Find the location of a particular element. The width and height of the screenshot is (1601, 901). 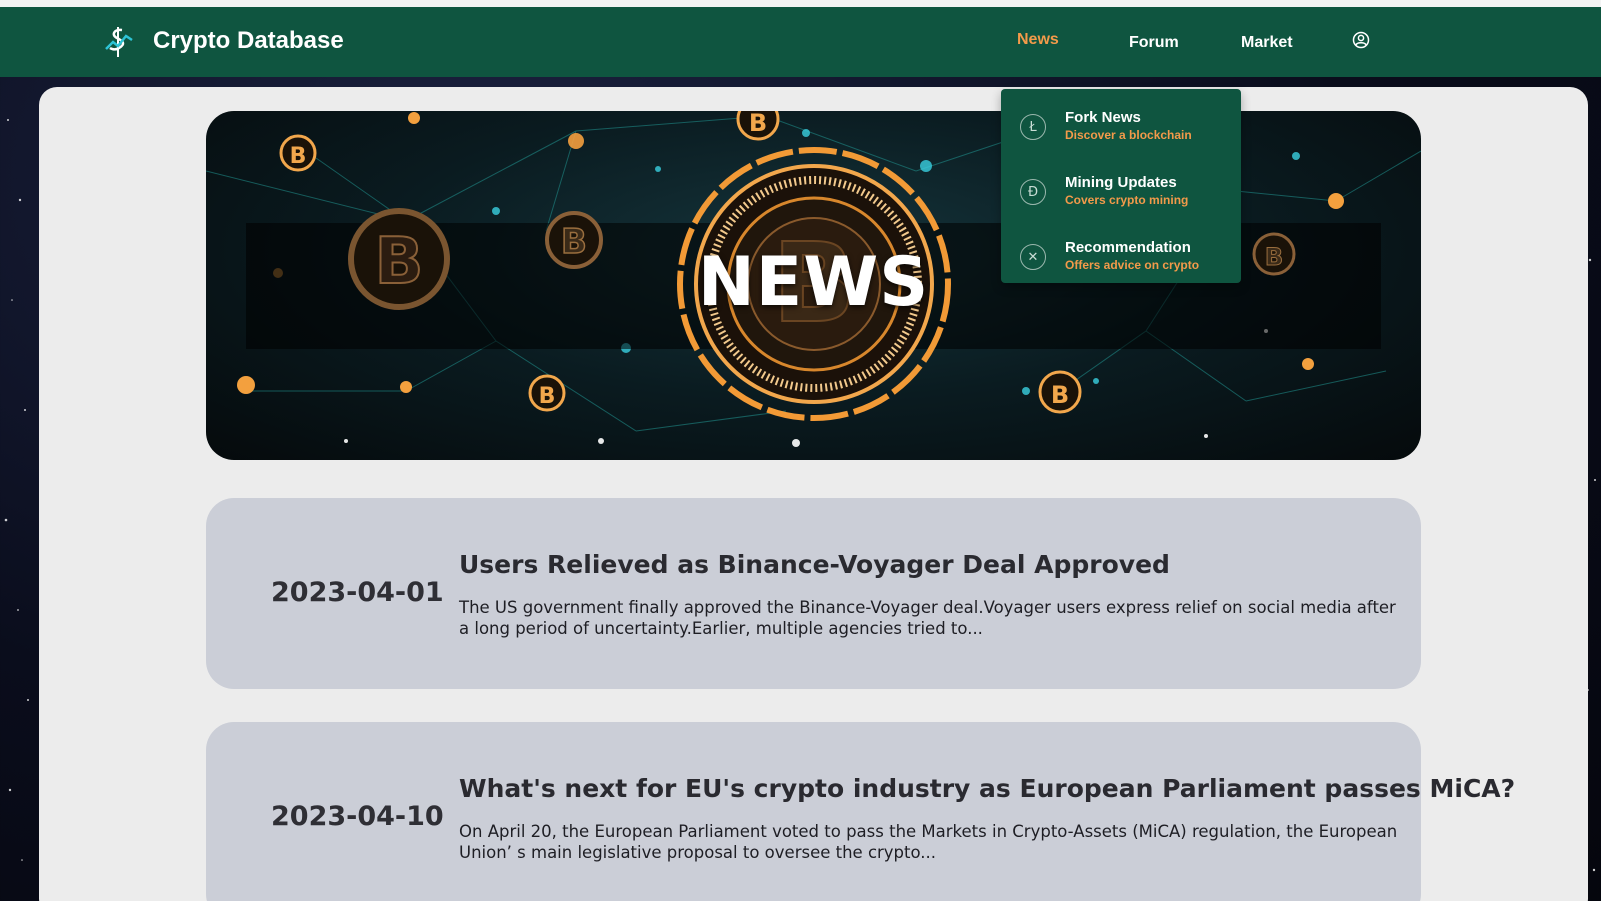

nav-news: News is located at coordinates (1038, 40).